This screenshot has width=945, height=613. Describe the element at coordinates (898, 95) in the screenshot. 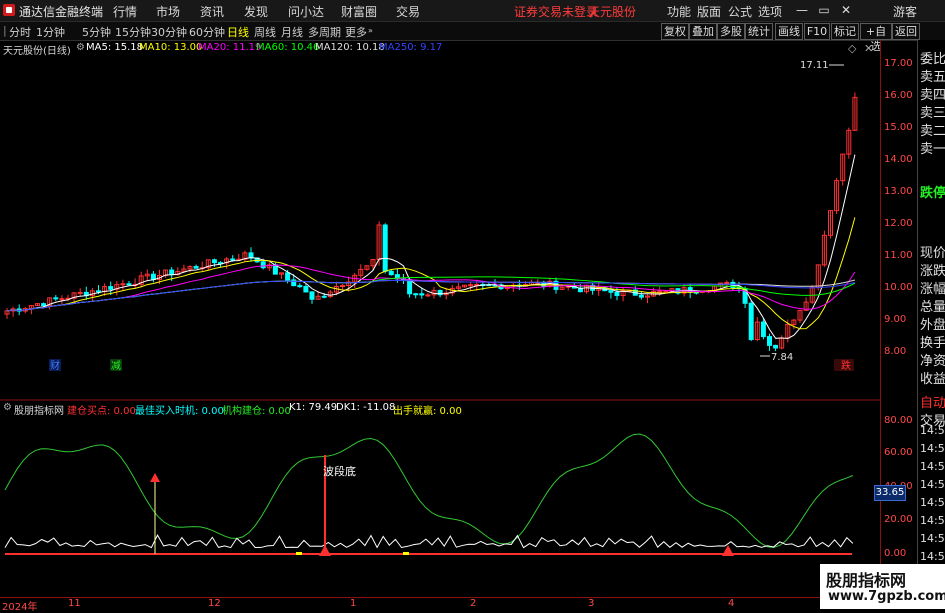

I see `y-tick: 16.00` at that location.